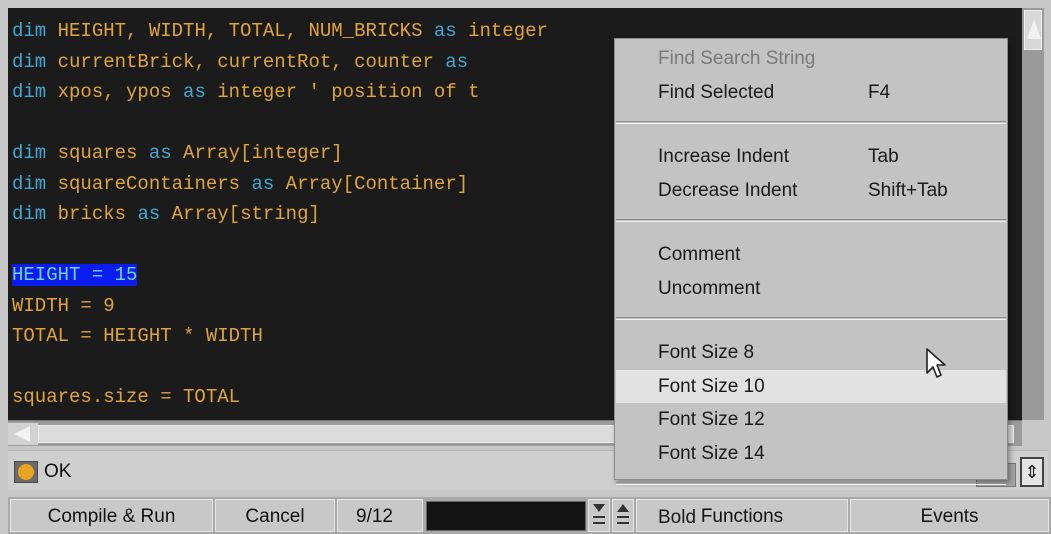  I want to click on progress-bar, so click(506, 516).